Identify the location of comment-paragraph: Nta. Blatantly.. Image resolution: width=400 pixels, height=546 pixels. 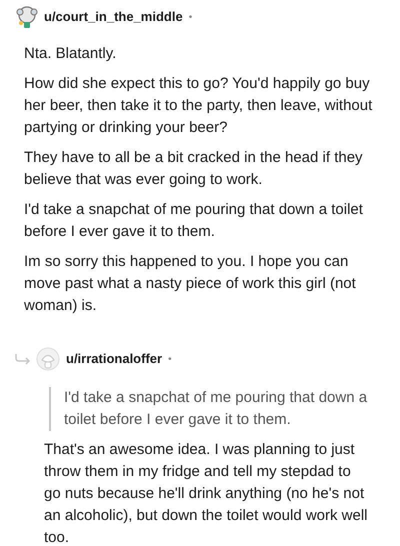
(71, 54).